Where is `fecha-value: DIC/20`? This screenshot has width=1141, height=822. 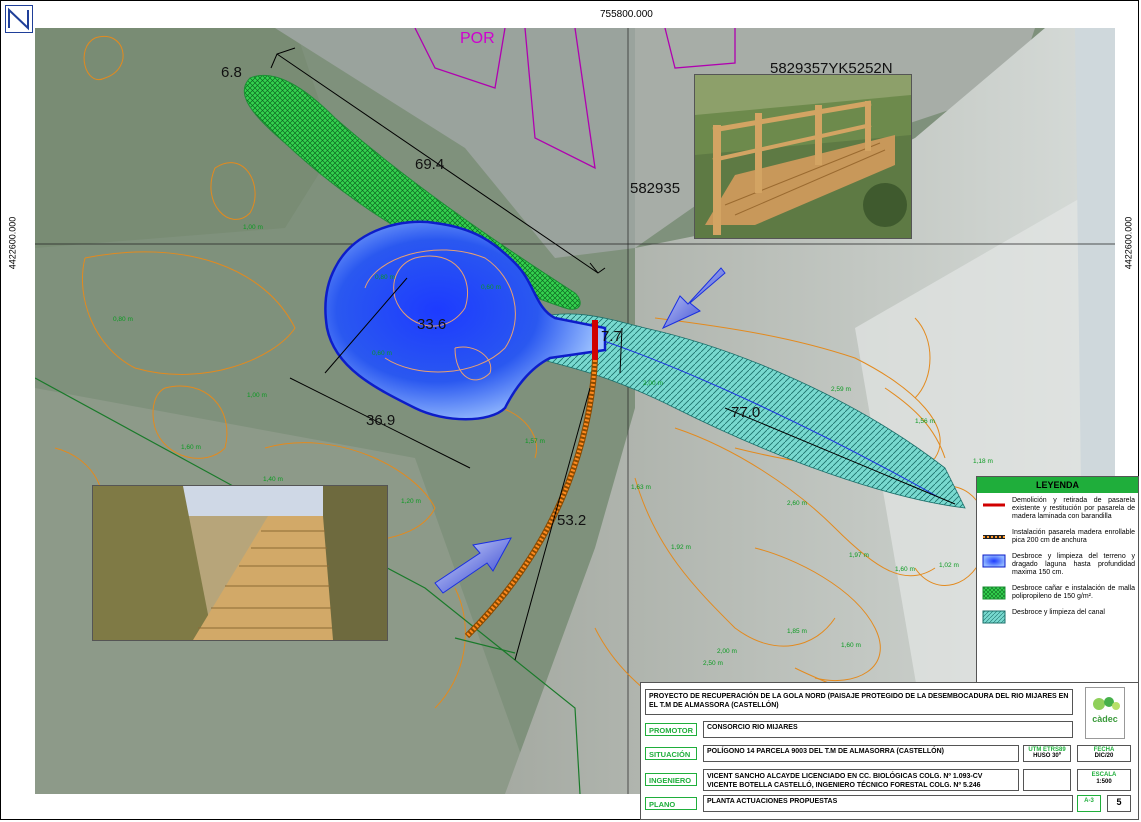
fecha-value: DIC/20 is located at coordinates (1104, 756).